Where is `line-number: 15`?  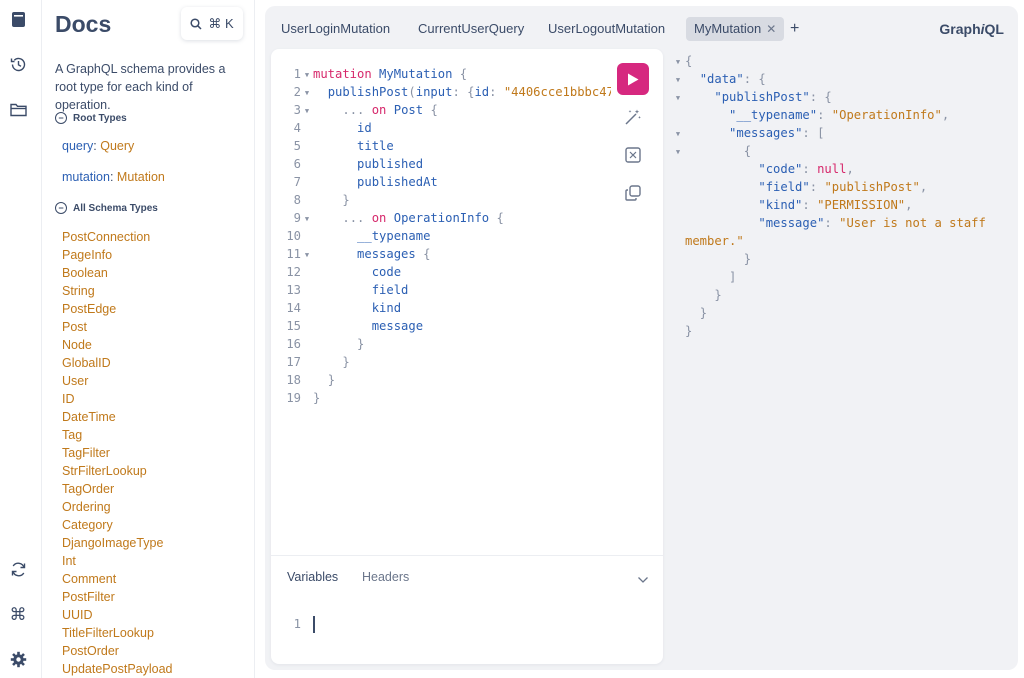
line-number: 15 is located at coordinates (293, 326).